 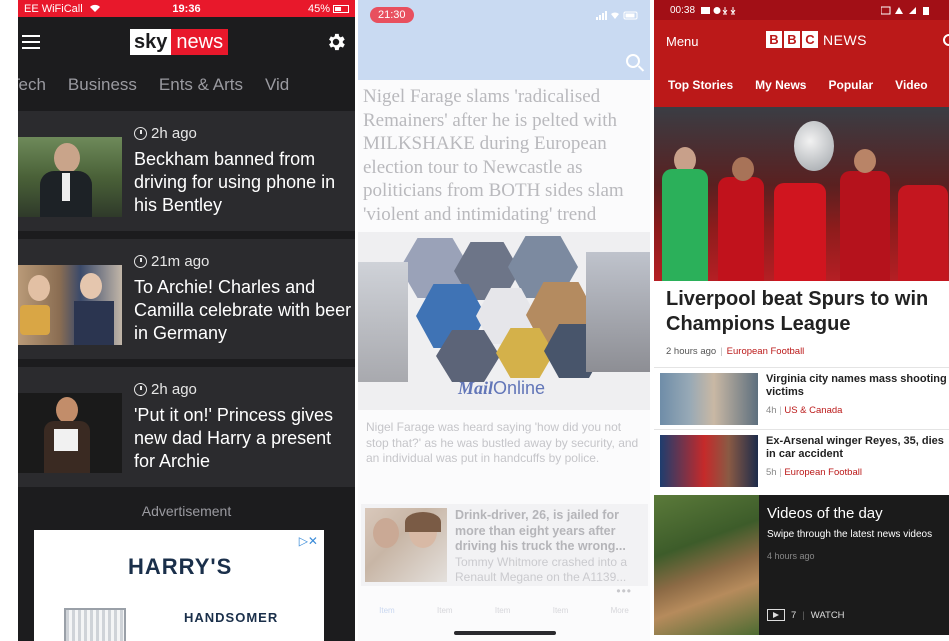 What do you see at coordinates (244, 261) in the screenshot?
I see `story-time: 21m ago` at bounding box center [244, 261].